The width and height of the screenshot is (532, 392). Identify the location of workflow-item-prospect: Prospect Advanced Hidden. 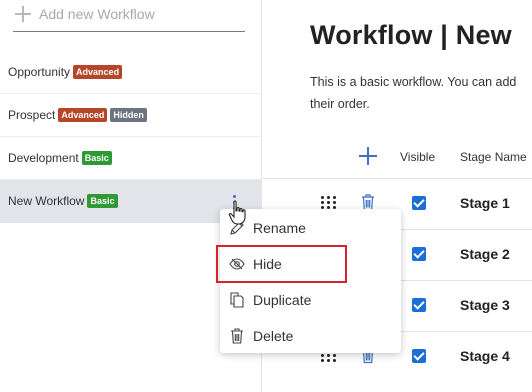
(131, 115).